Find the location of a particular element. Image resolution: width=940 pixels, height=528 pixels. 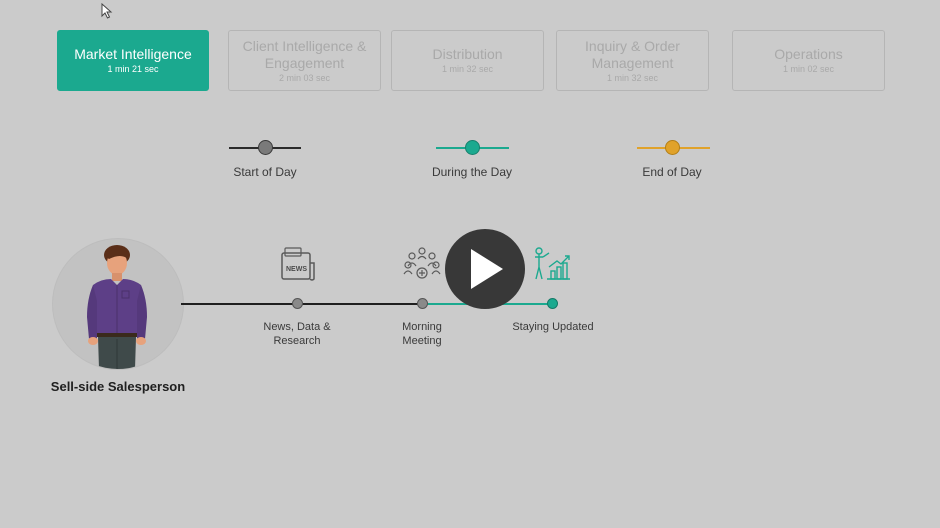

tab-duration: 2 min 03 sec is located at coordinates (304, 77).